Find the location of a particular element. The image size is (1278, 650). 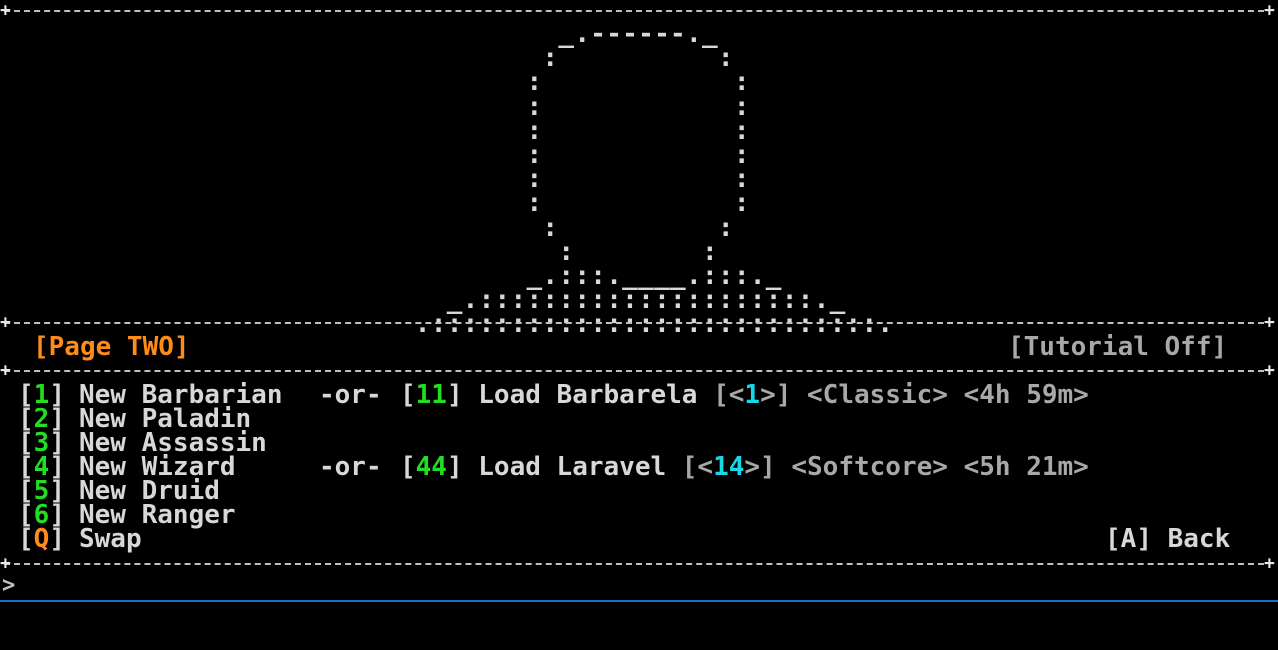

save-mode: <Classic> is located at coordinates (877, 395).